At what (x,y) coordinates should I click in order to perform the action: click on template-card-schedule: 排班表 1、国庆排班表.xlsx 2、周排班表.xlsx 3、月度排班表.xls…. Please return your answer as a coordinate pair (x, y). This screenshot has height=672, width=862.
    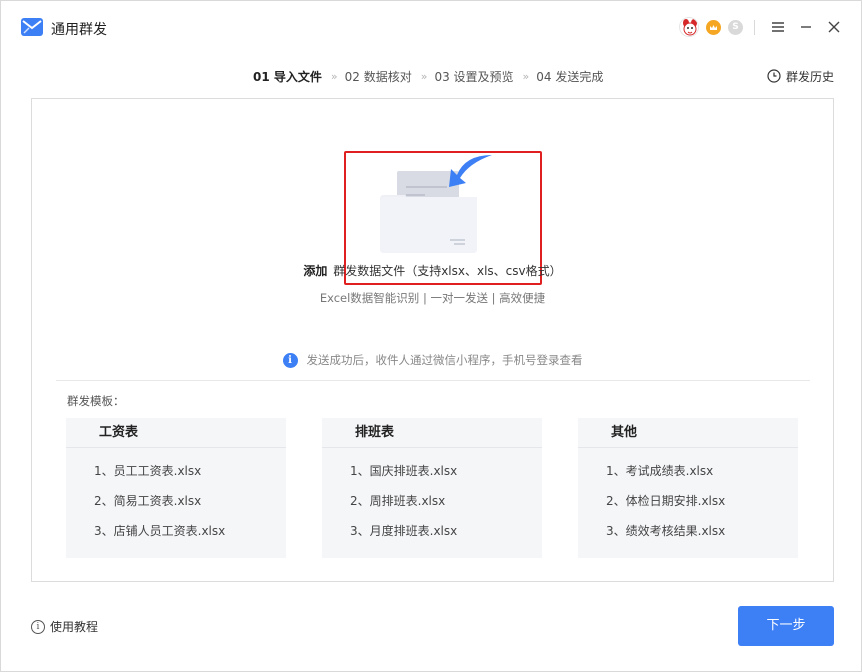
    Looking at the image, I should click on (432, 488).